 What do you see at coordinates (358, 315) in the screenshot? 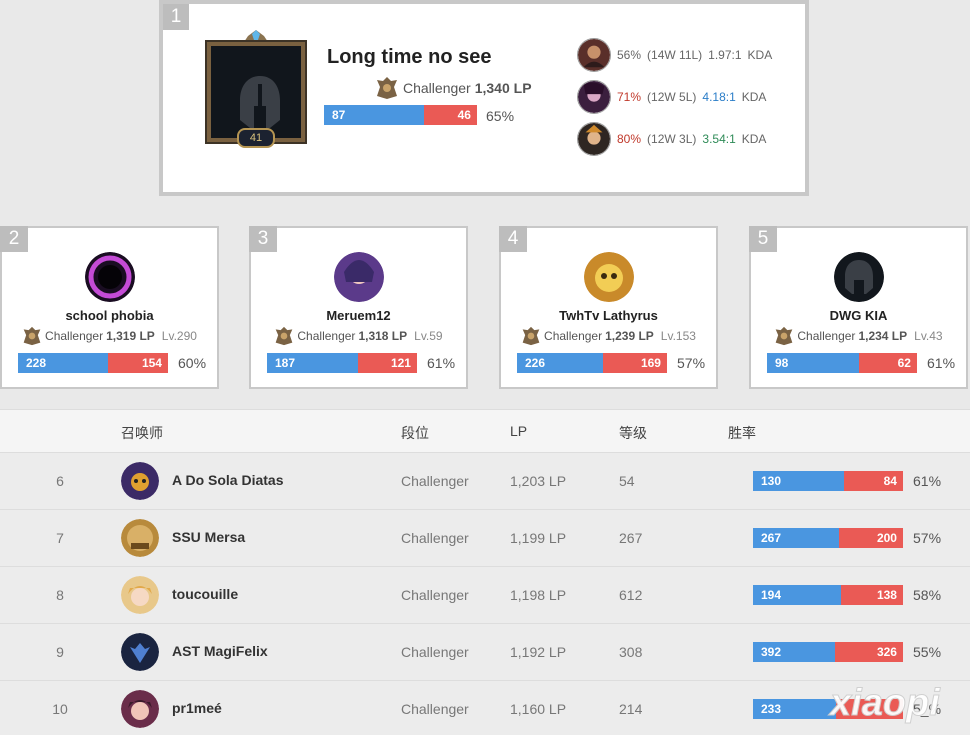
I see `summoner-name: Meruem12` at bounding box center [358, 315].